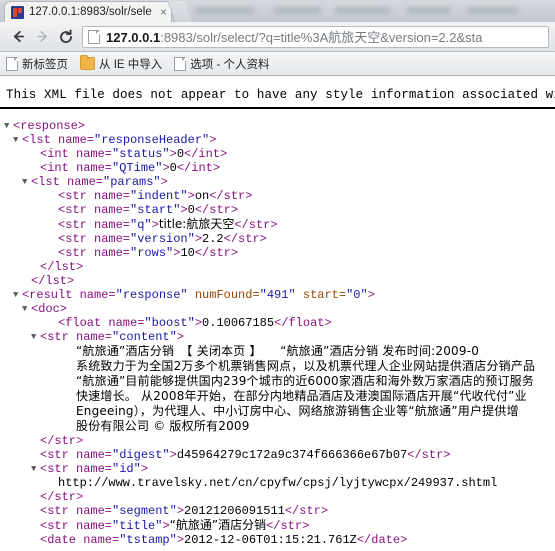  Describe the element at coordinates (137, 526) in the screenshot. I see `attr-value-name: "title"` at that location.